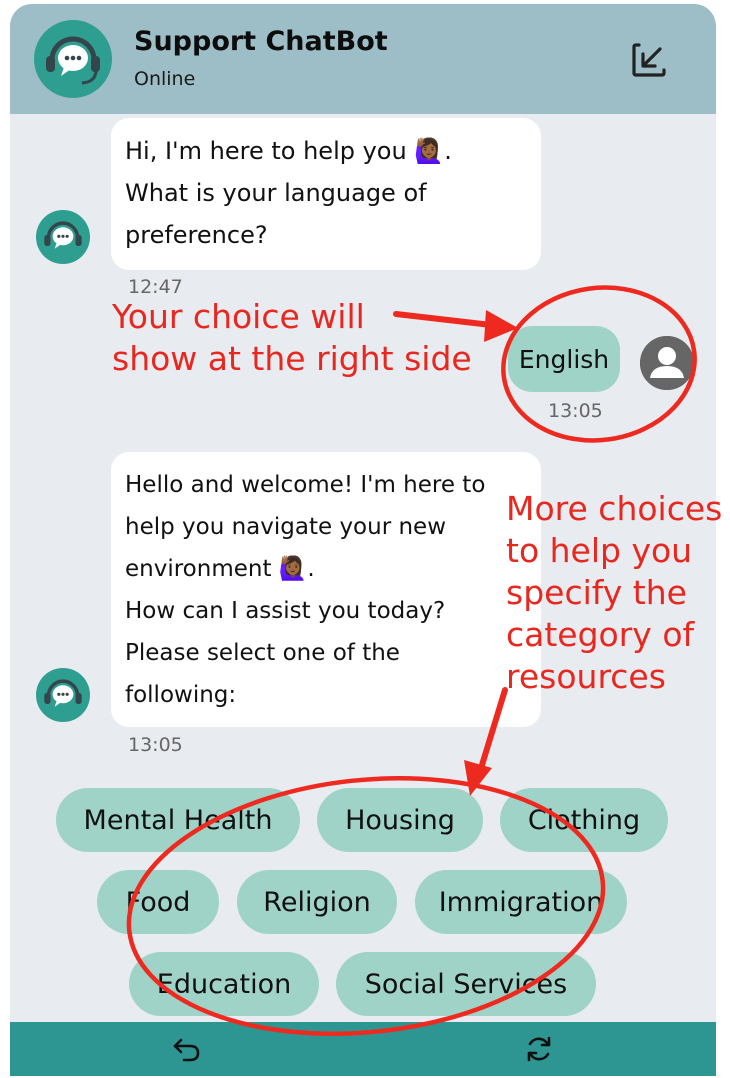 The image size is (730, 1078). I want to click on message-line: Hello and welcome! I'm here to, so click(305, 485).